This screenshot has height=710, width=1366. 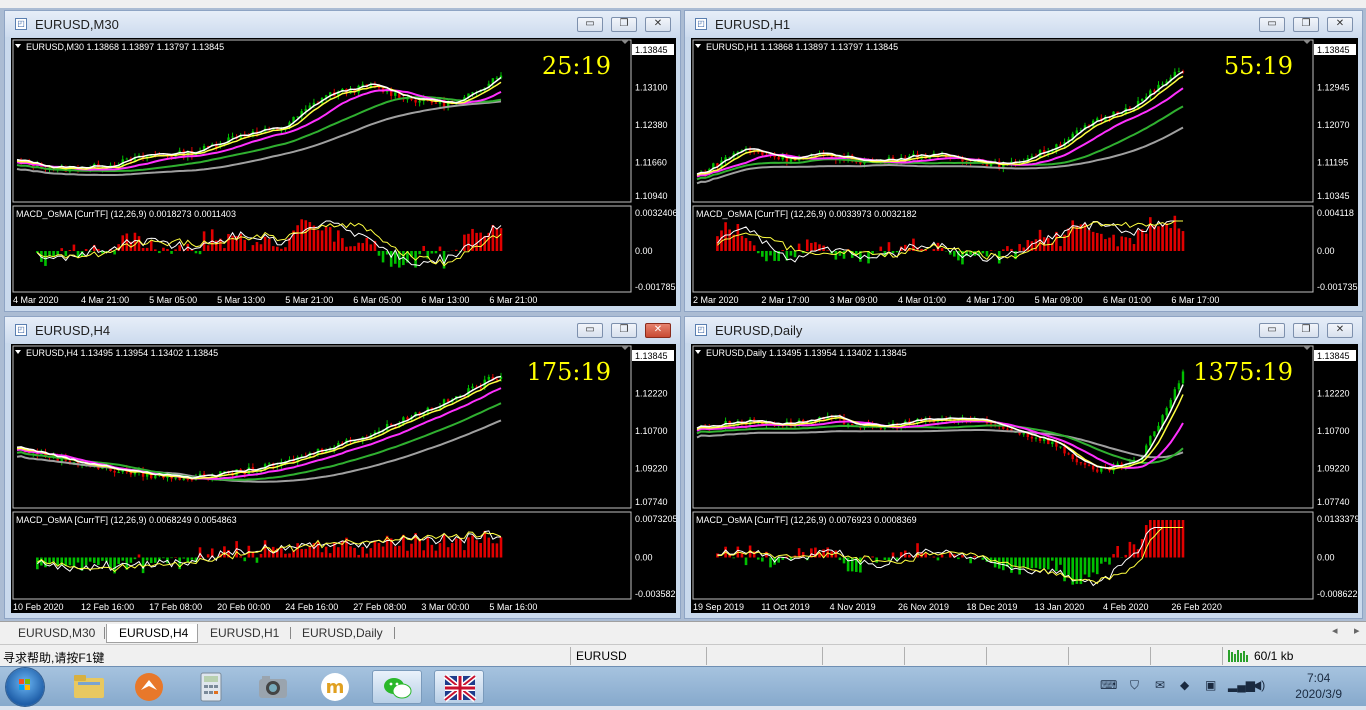 What do you see at coordinates (1196, 607) in the screenshot?
I see `time-axis-label: 26 Feb 2020` at bounding box center [1196, 607].